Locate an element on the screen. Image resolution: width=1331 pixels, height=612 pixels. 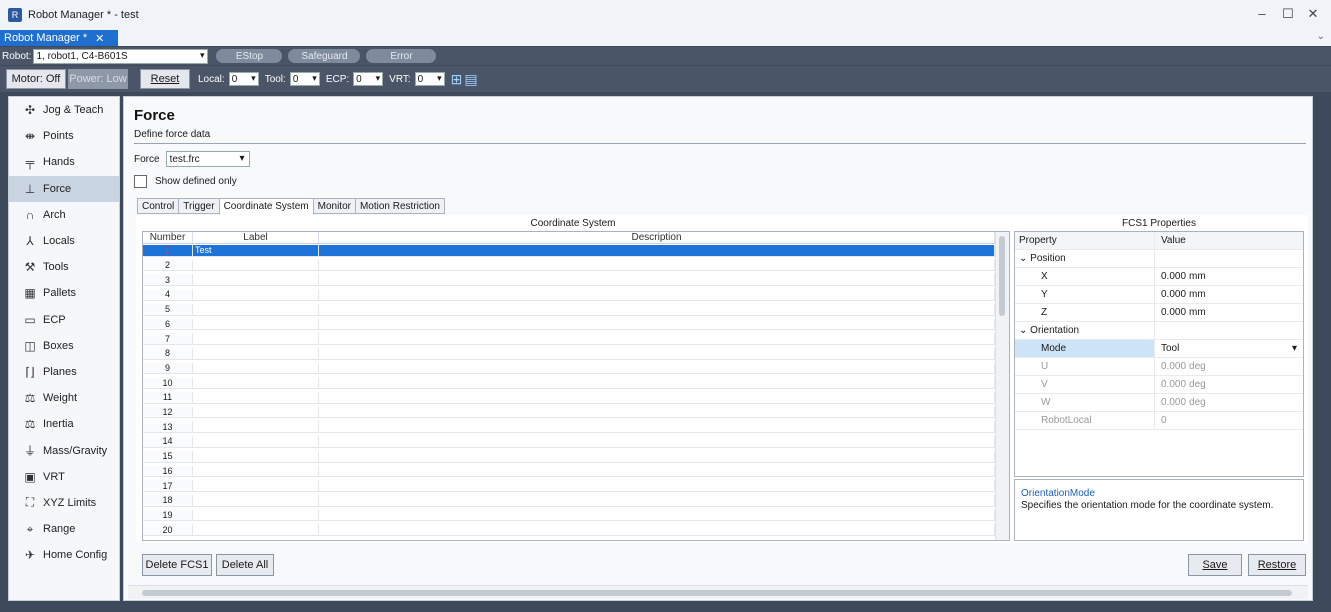
orientation-group: ⌄ Orientation is located at coordinates (1159, 331).